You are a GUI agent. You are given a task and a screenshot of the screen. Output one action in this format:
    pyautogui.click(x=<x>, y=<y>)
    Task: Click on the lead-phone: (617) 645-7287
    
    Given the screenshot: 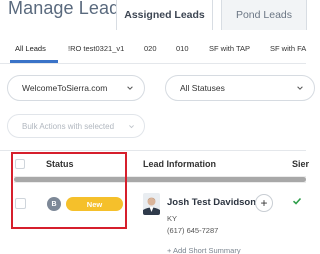 What is the action you would take?
    pyautogui.click(x=192, y=230)
    